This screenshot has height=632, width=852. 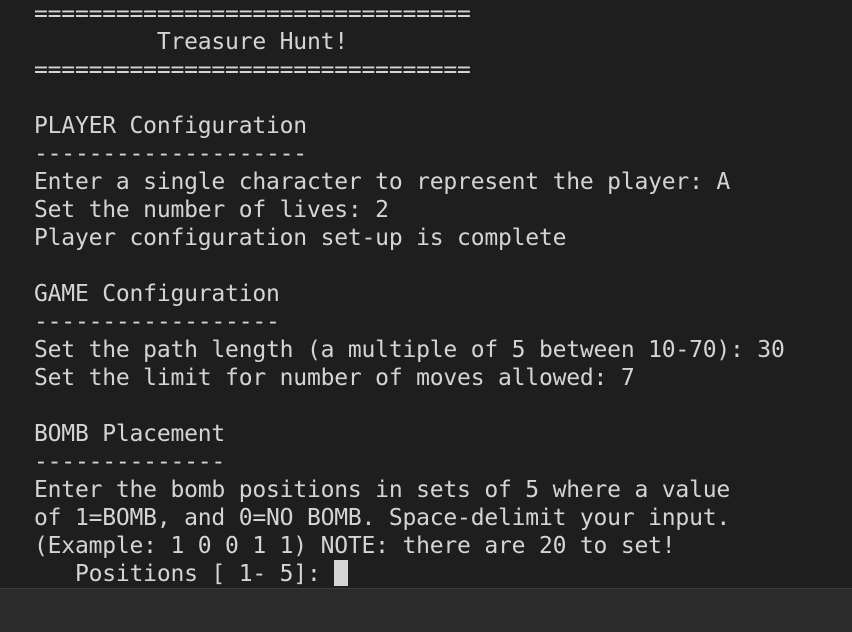 What do you see at coordinates (300, 238) in the screenshot?
I see `player-config-complete: Player configuration set-up is complete` at bounding box center [300, 238].